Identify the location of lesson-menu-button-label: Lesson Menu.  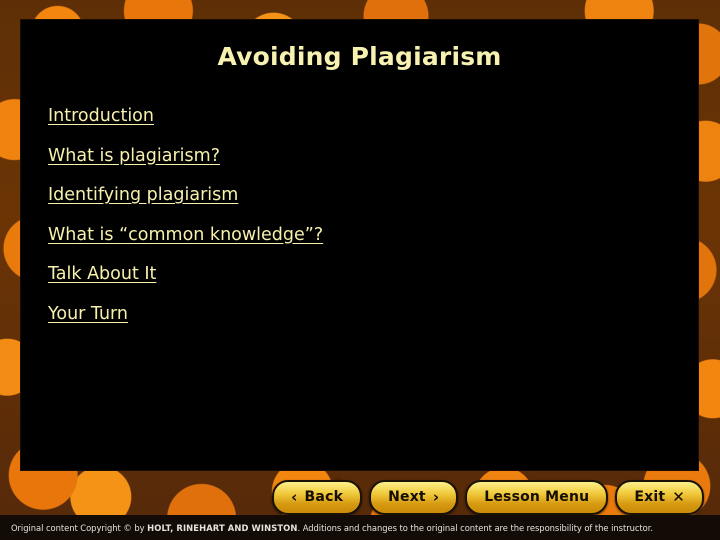
(537, 497).